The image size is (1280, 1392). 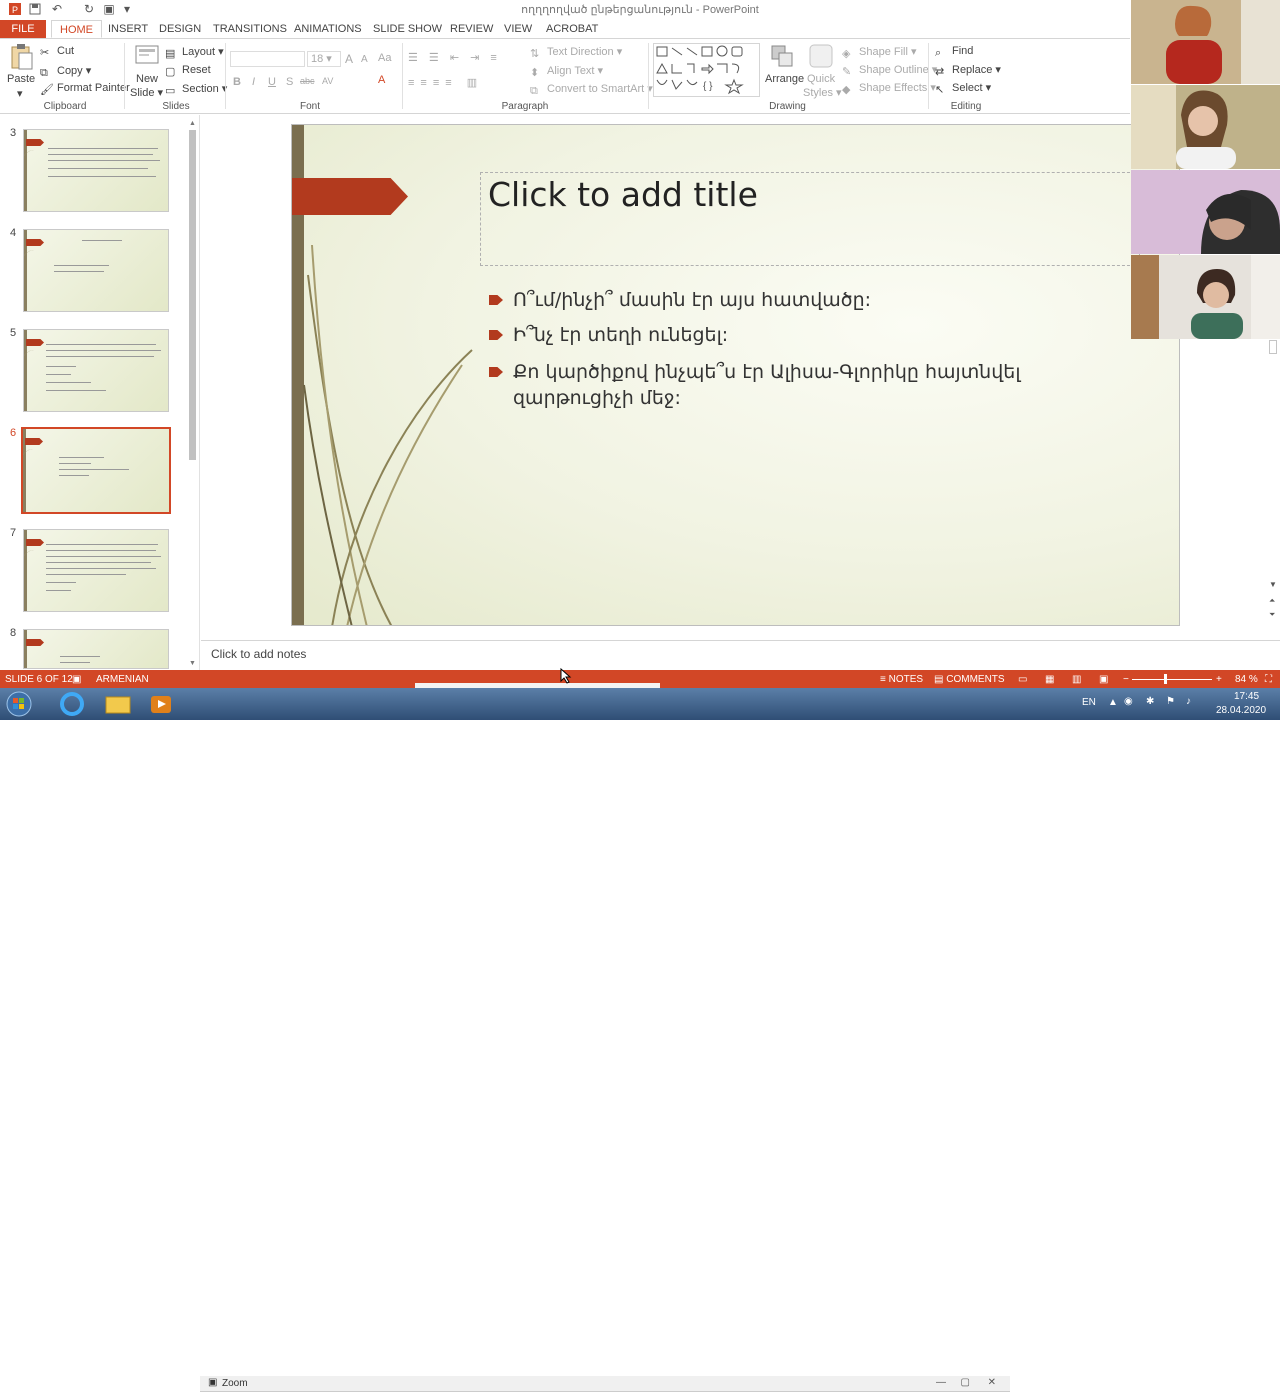 I want to click on cut-button: ✂ Cut, so click(x=57, y=52).